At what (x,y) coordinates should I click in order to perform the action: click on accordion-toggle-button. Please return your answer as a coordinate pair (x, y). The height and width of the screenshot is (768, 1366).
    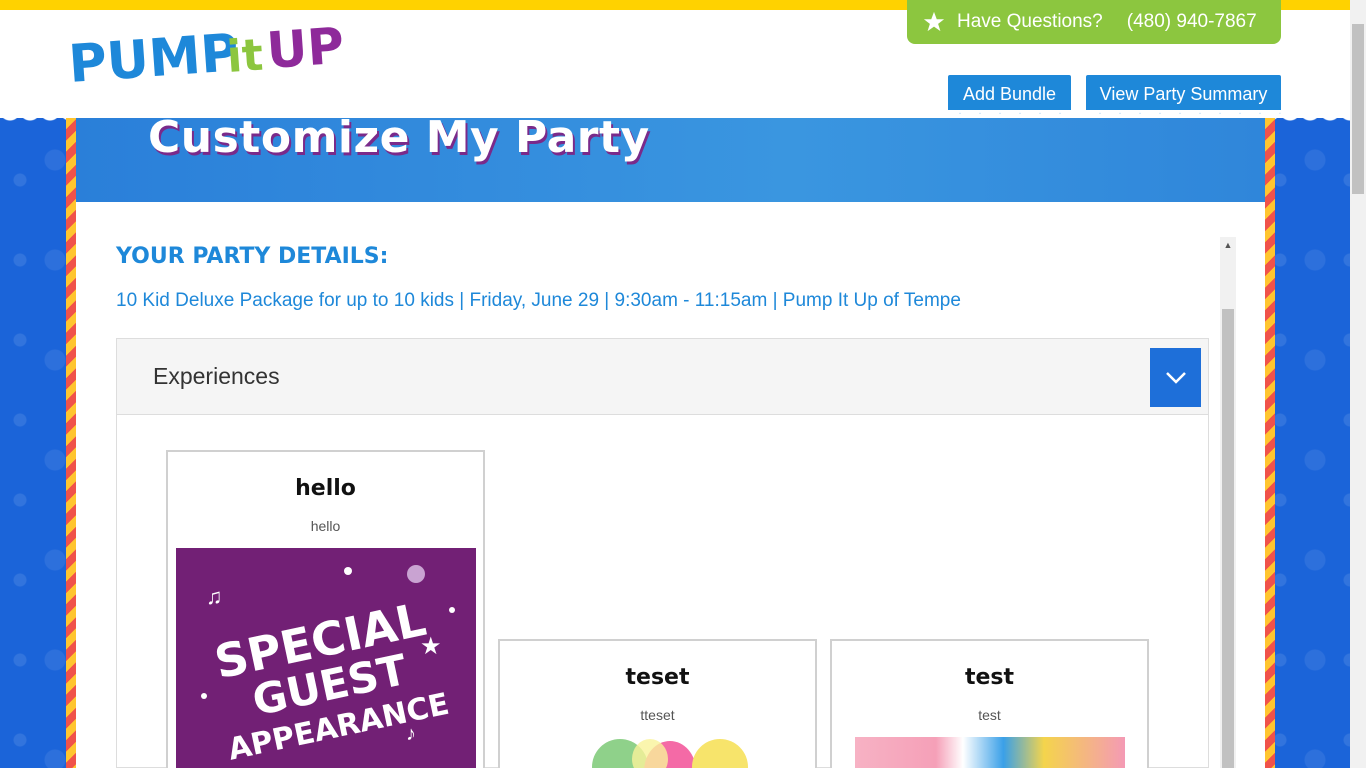
    Looking at the image, I should click on (1175, 377).